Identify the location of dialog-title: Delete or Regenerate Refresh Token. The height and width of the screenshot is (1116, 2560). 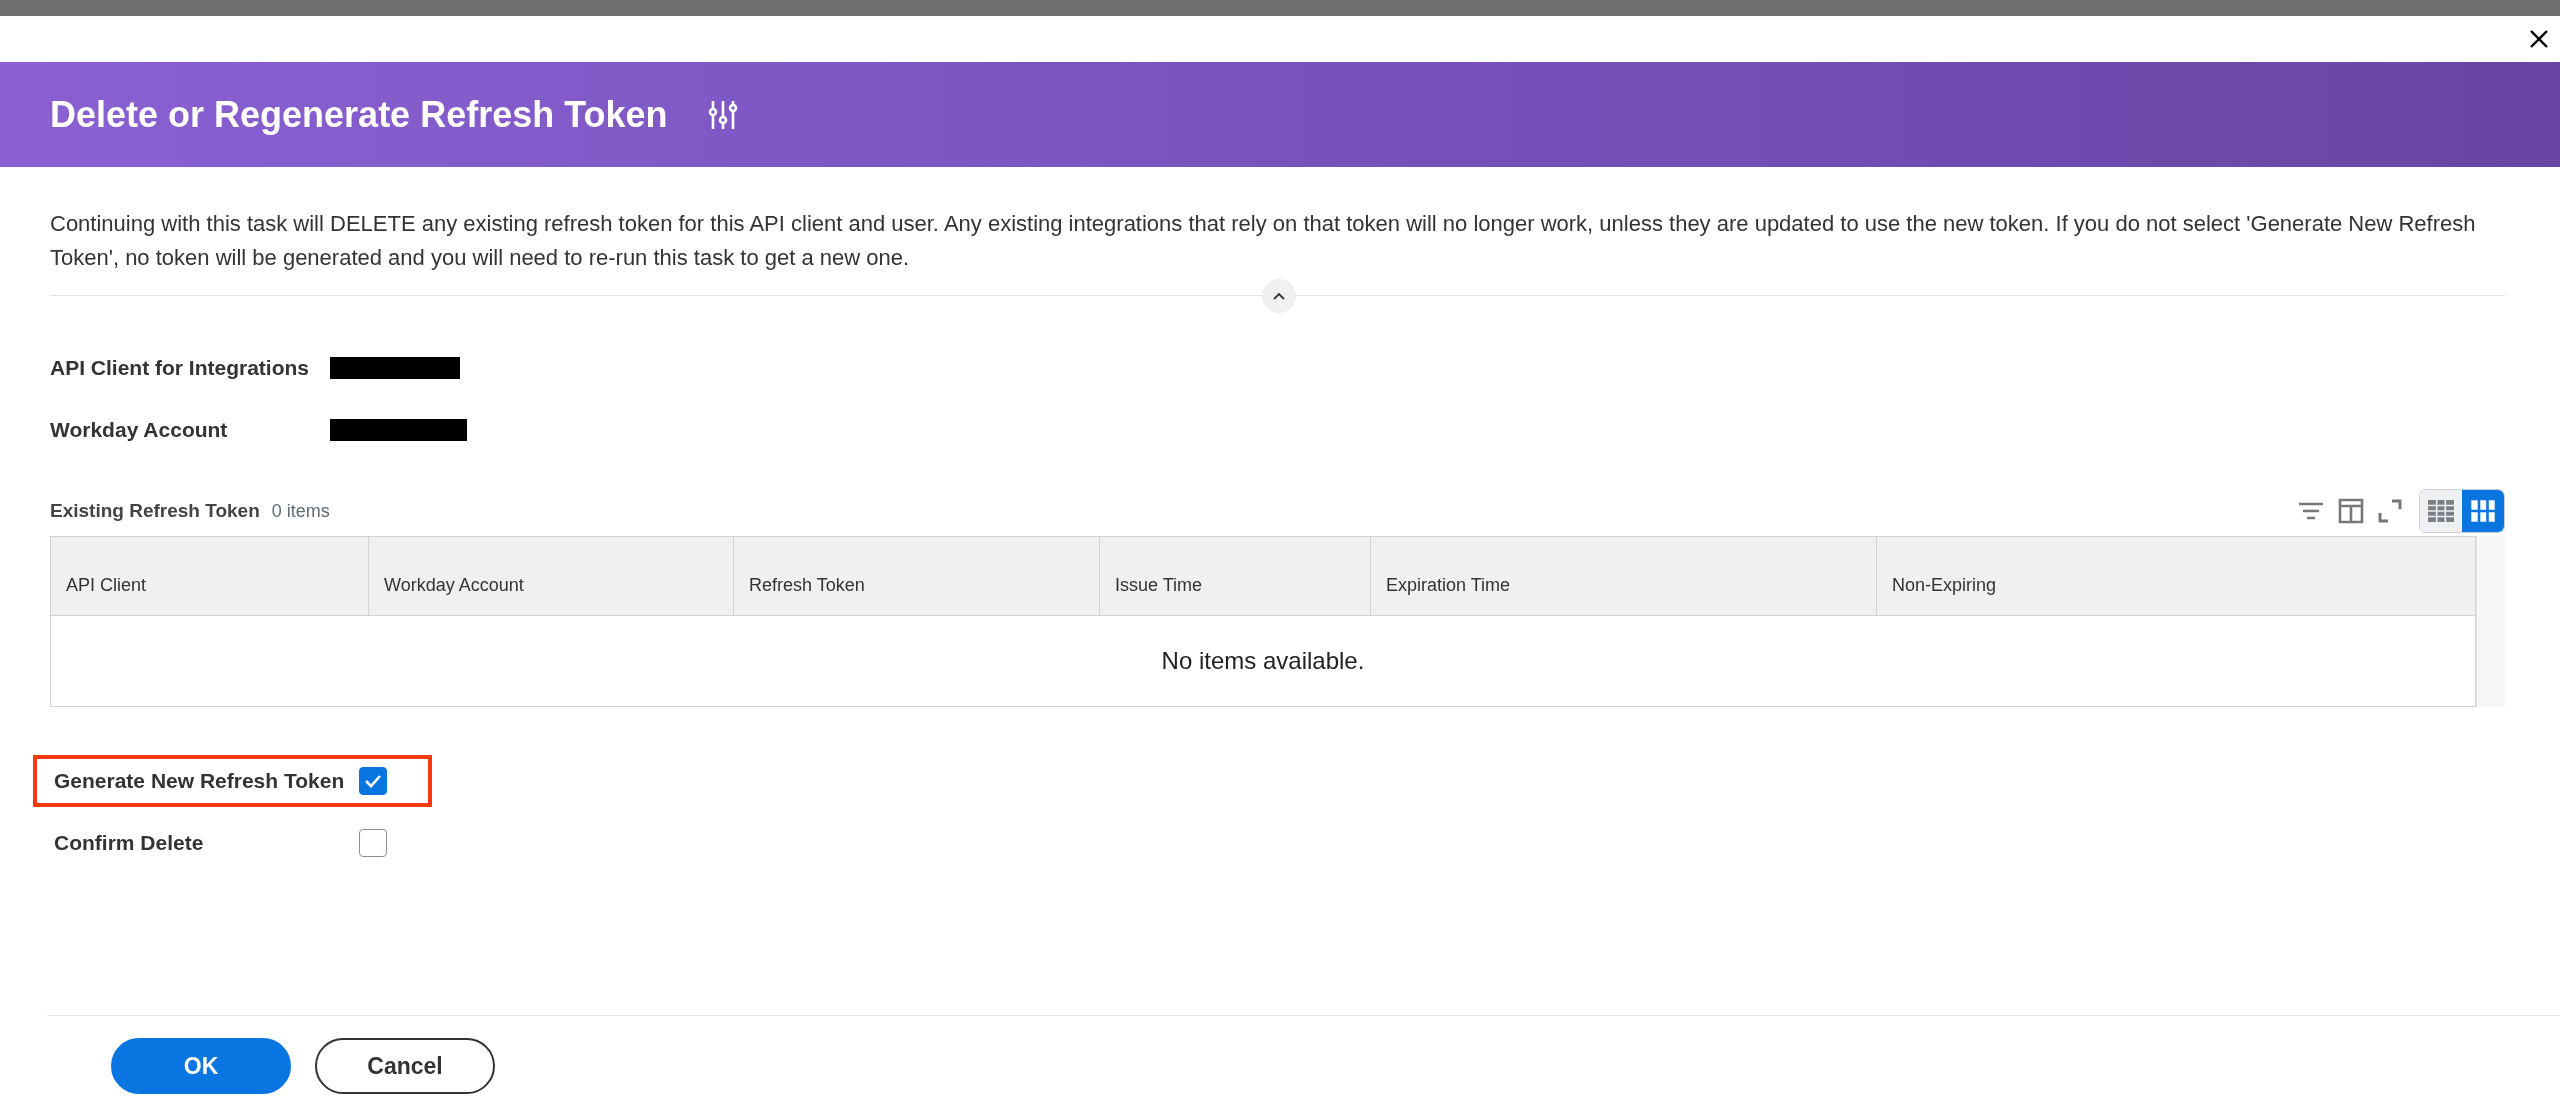
(359, 114).